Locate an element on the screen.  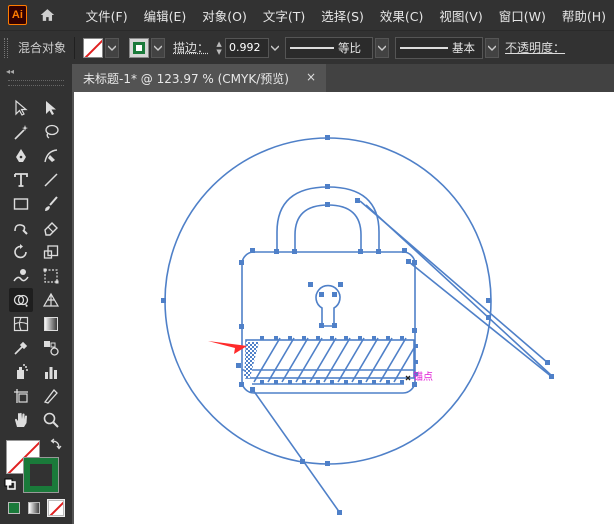
selection-tool is located at coordinates (21, 108).